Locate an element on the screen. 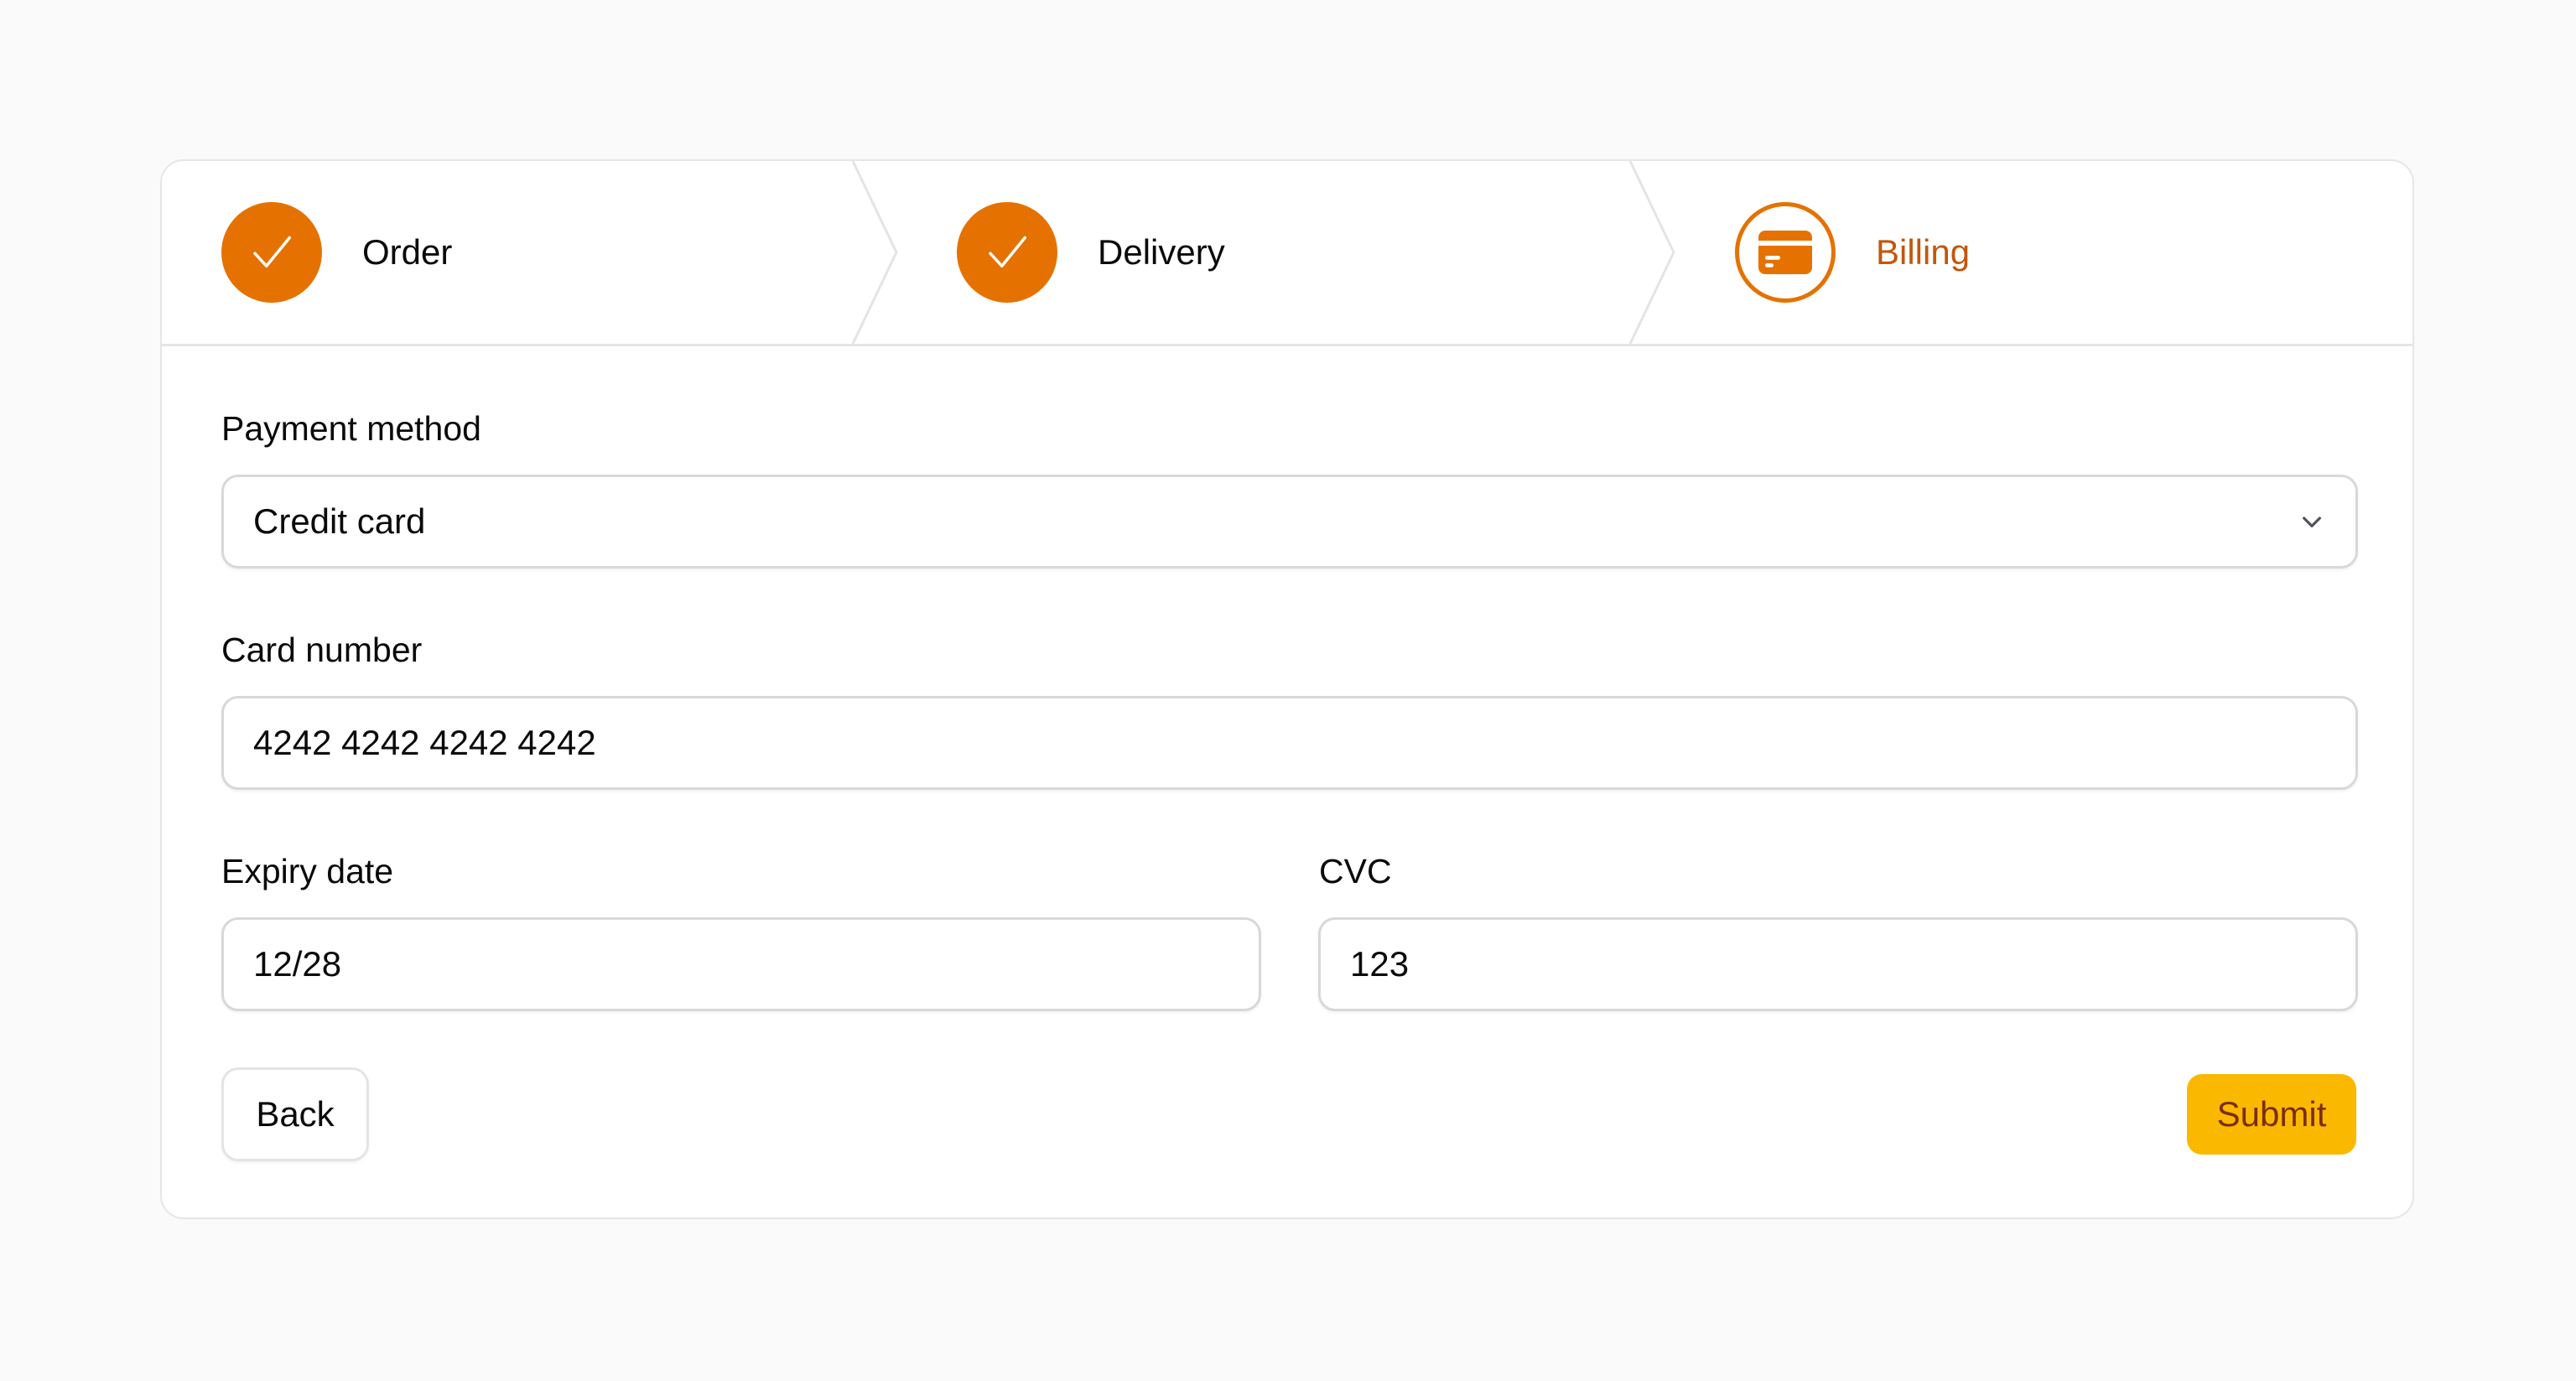  expiry-date-value: 12/28 is located at coordinates (297, 964).